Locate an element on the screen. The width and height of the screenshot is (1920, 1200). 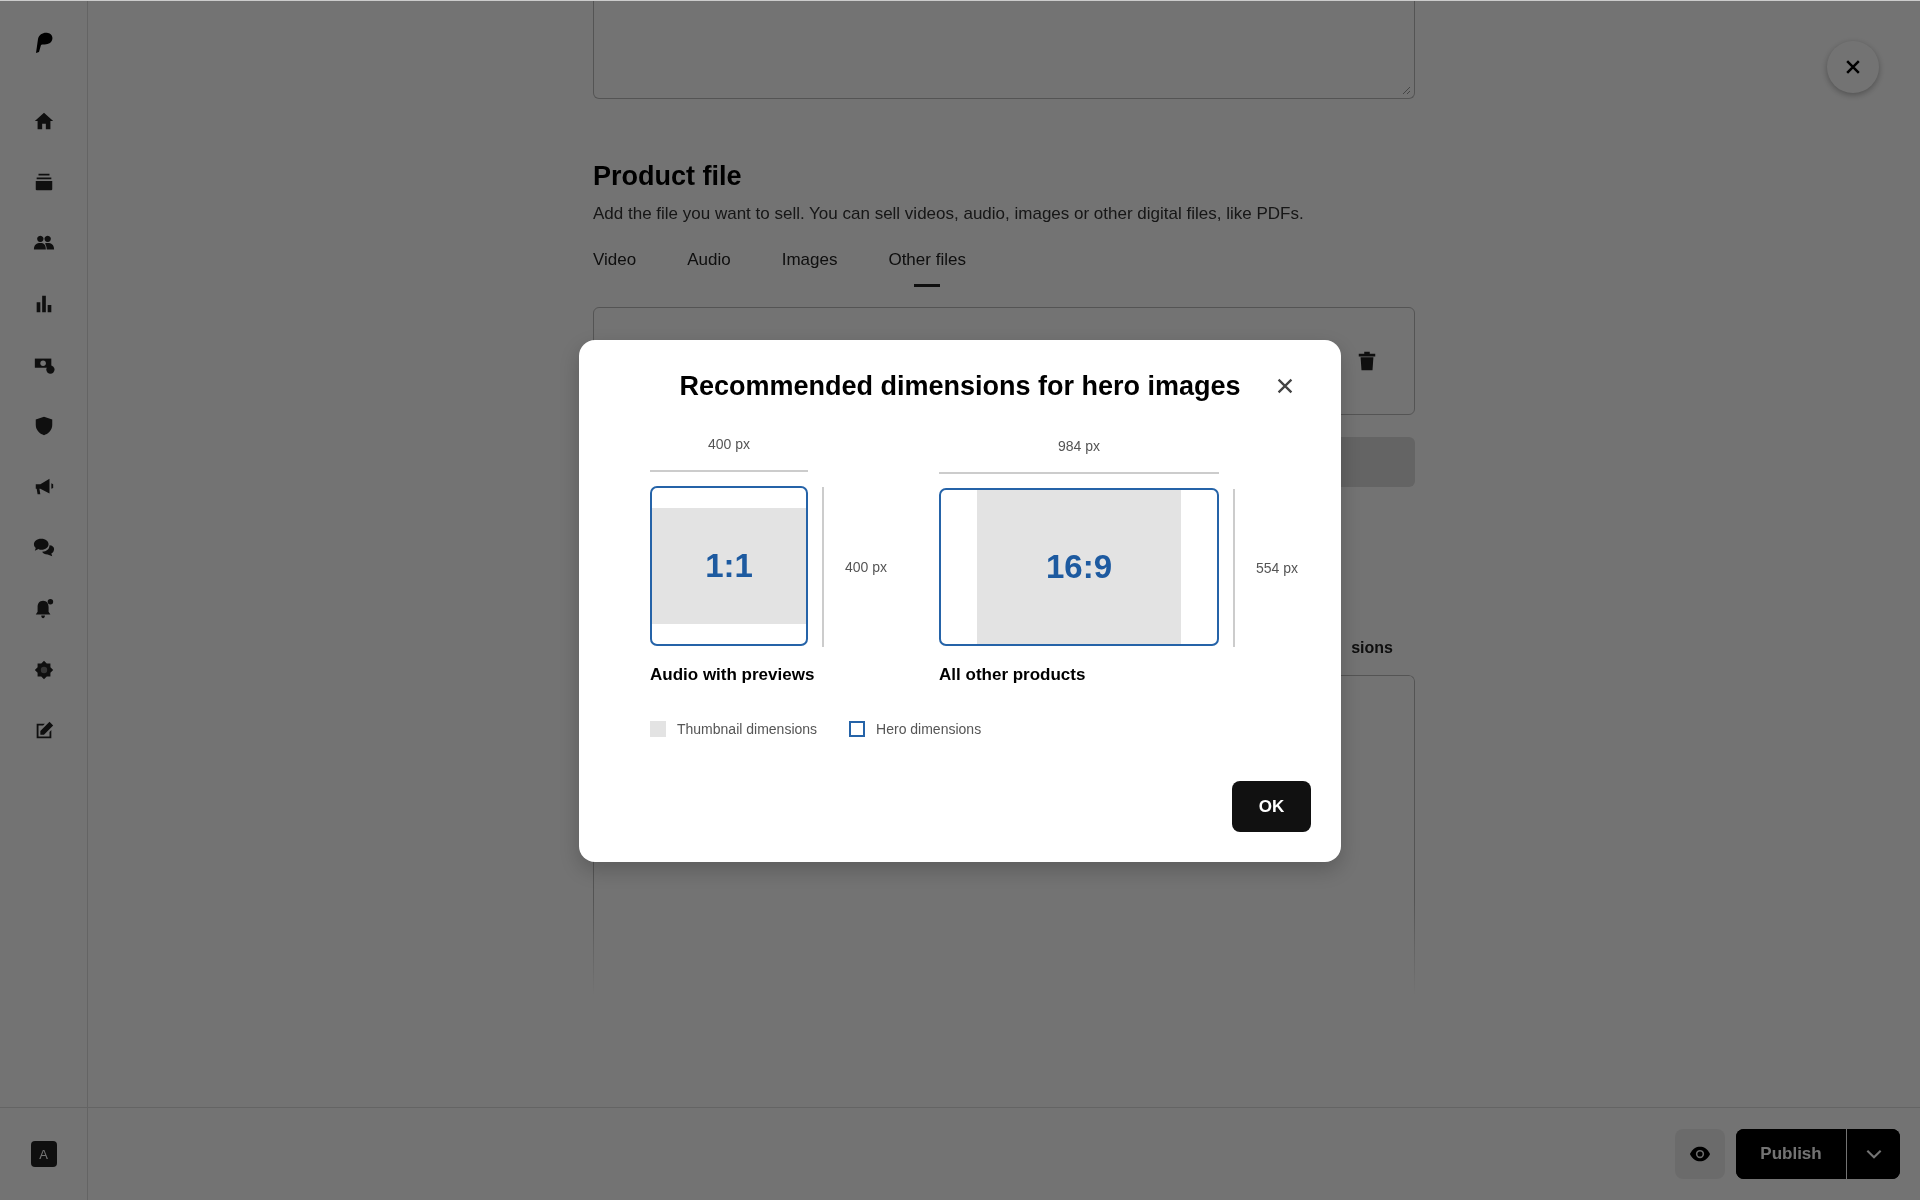
dialog-title: Recommended dimensions for hero images is located at coordinates (960, 386).